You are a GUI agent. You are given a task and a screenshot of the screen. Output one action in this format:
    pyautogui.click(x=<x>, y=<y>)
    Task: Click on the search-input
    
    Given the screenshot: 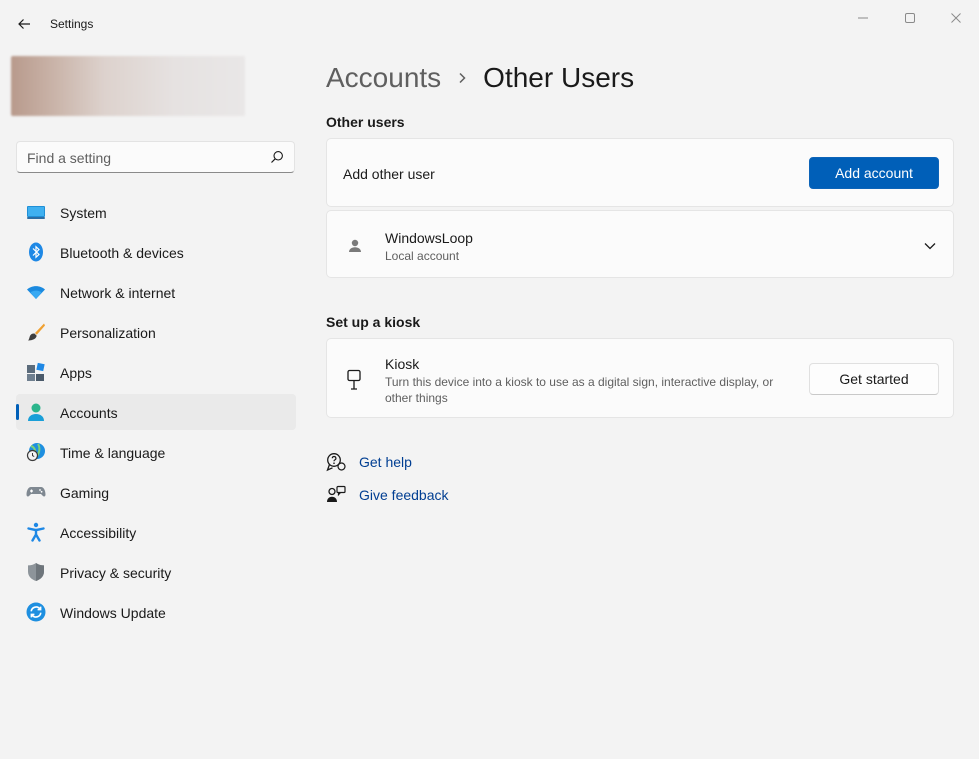 What is the action you would take?
    pyautogui.click(x=142, y=158)
    